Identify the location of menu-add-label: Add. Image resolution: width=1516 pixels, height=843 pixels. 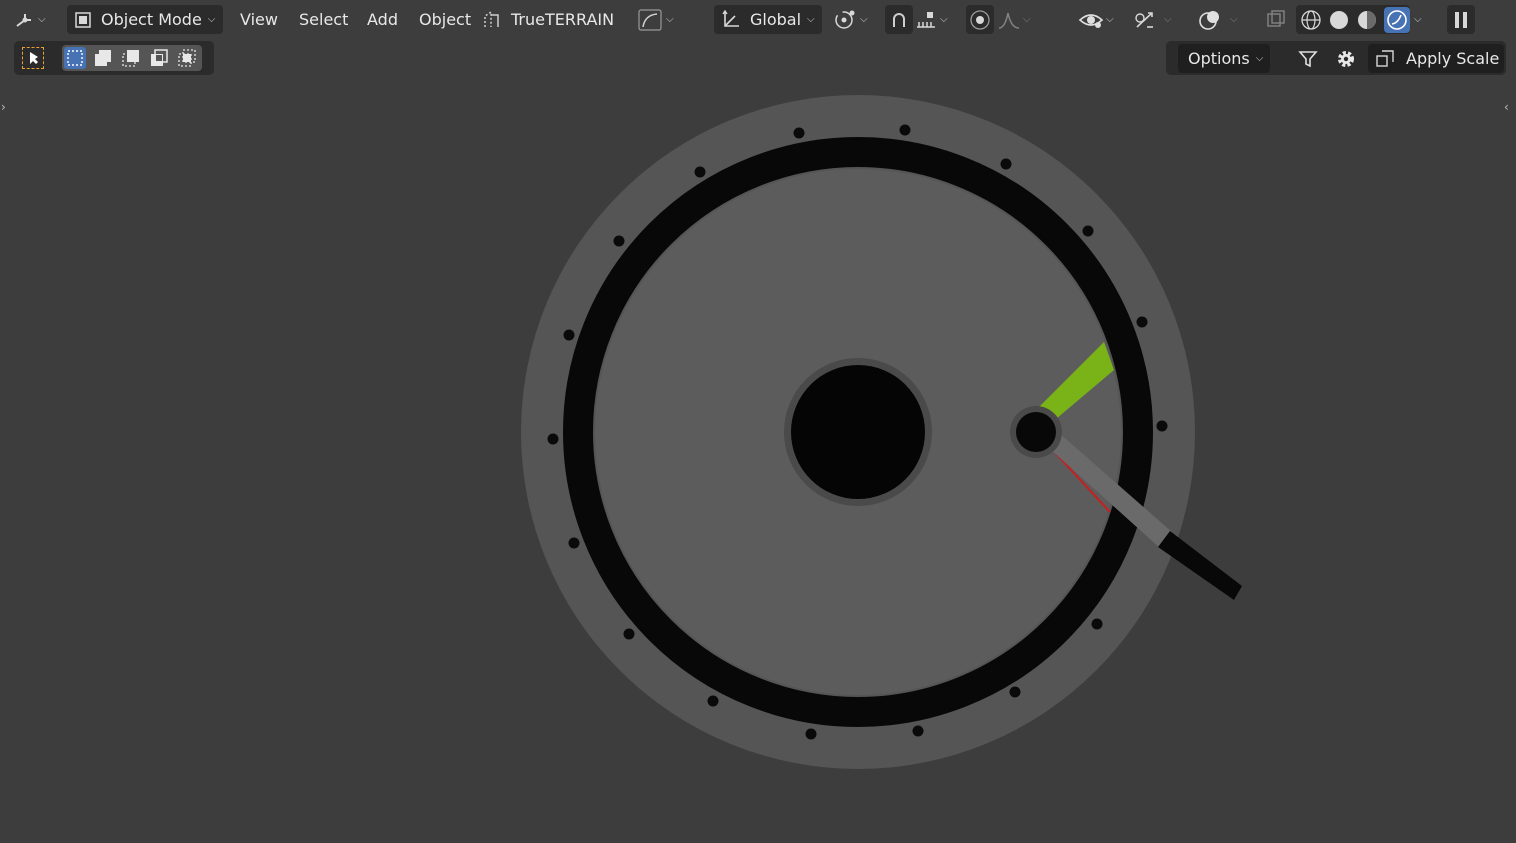
(382, 19).